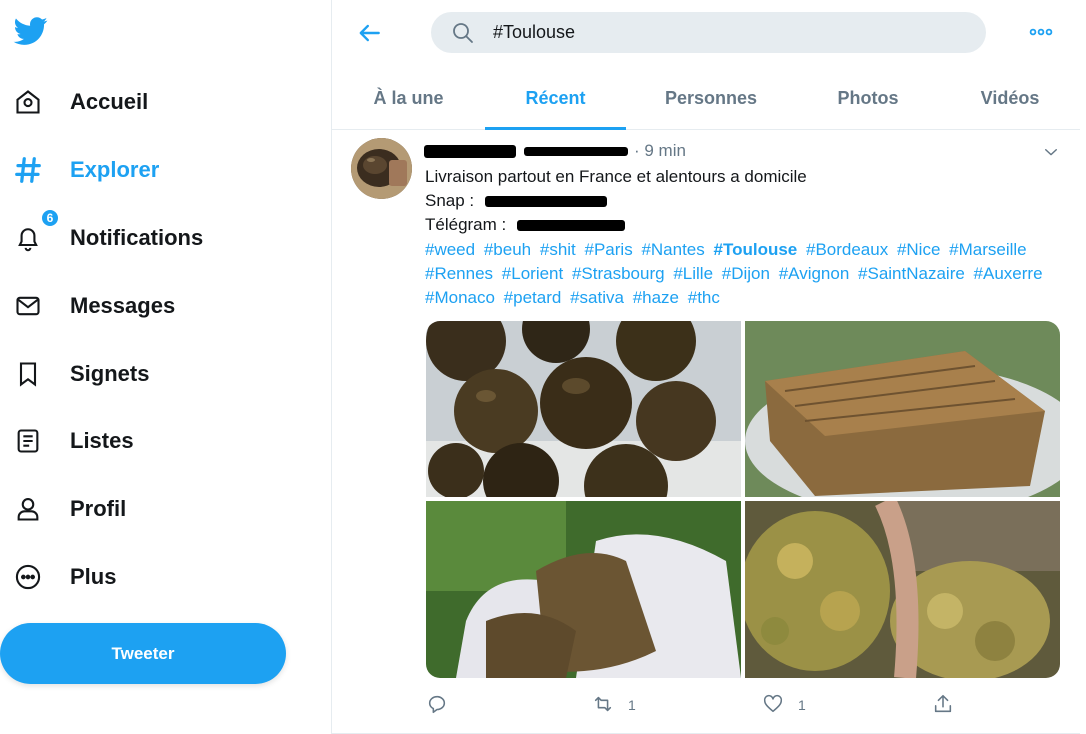  What do you see at coordinates (31, 31) in the screenshot?
I see `twitter-logo-icon` at bounding box center [31, 31].